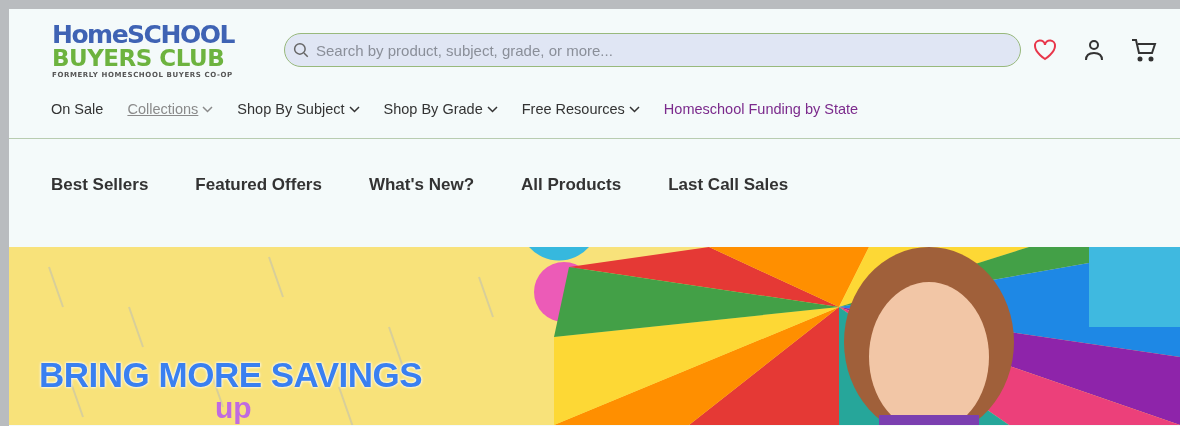 The height and width of the screenshot is (426, 1180). Describe the element at coordinates (1144, 50) in the screenshot. I see `cart-icon` at that location.